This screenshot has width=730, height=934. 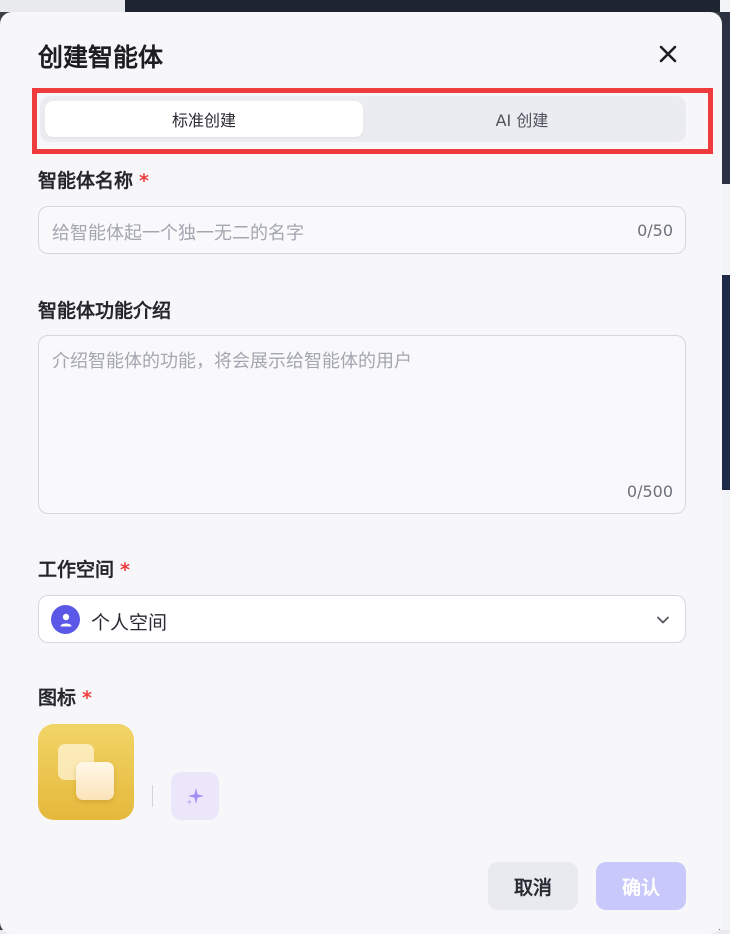 What do you see at coordinates (129, 623) in the screenshot?
I see `workspace-selected-value: 个人空间` at bounding box center [129, 623].